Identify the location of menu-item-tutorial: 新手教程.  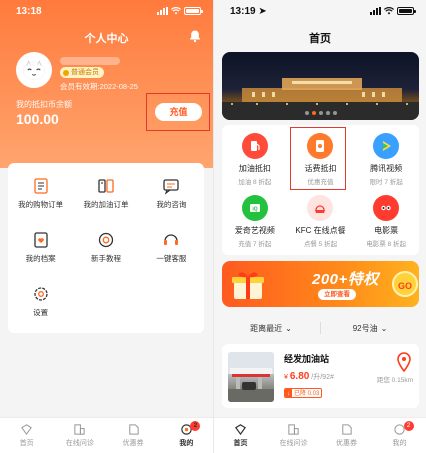
(105, 247).